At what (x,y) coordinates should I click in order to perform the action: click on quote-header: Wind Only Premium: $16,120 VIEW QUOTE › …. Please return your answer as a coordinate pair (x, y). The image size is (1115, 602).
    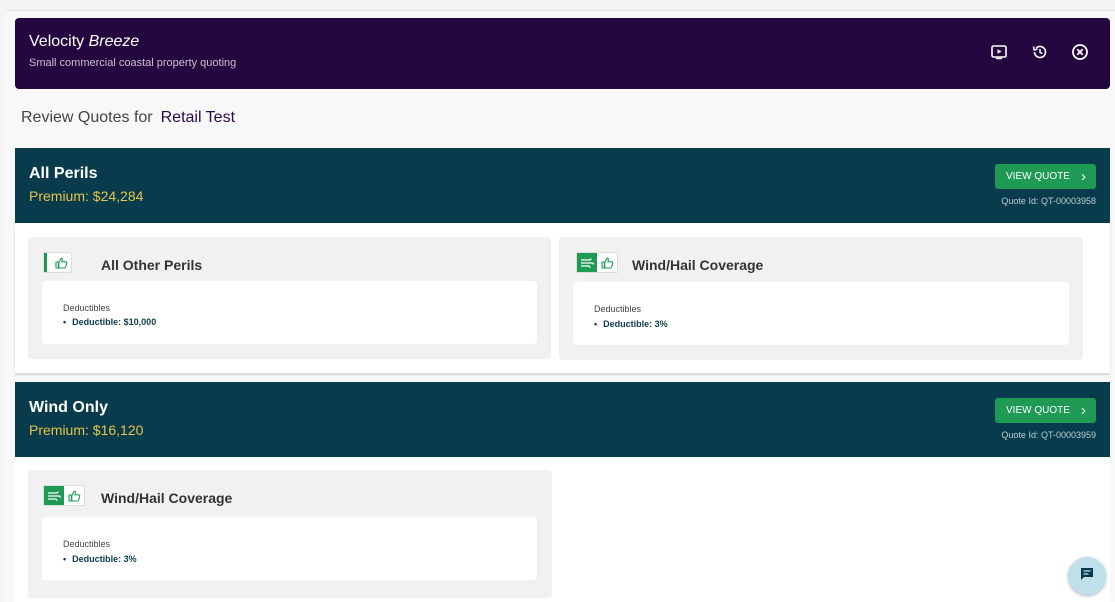
    Looking at the image, I should click on (562, 419).